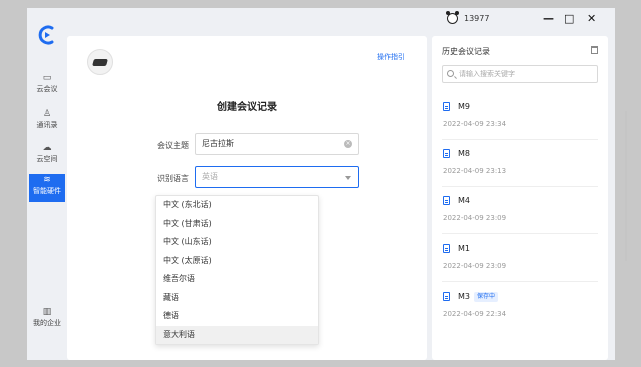 This screenshot has height=367, width=641. What do you see at coordinates (47, 323) in the screenshot?
I see `sidebar-item-label: 我的企业` at bounding box center [47, 323].